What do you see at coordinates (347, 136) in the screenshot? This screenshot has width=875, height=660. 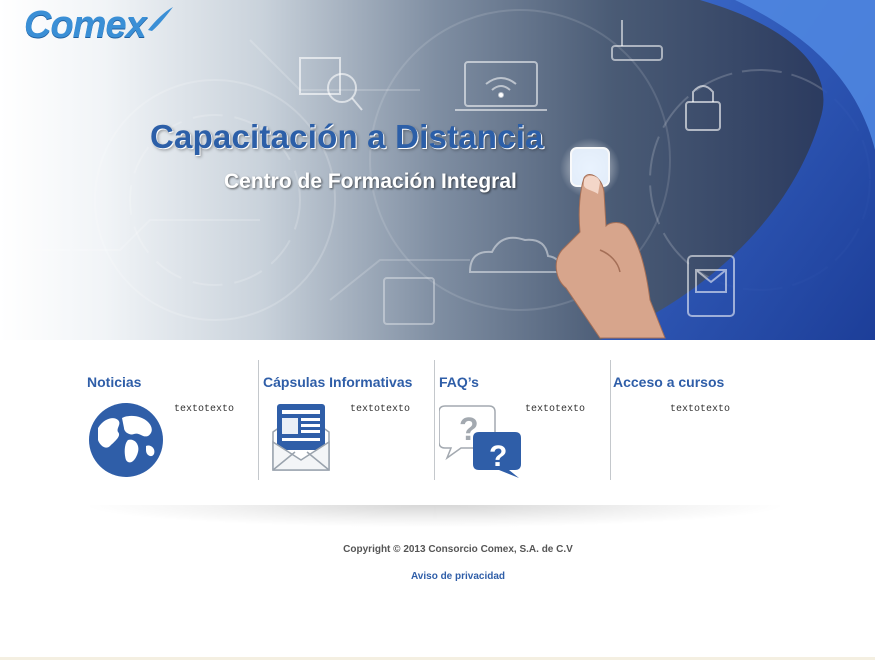 I see `hero-title: Capacitación a Distancia` at bounding box center [347, 136].